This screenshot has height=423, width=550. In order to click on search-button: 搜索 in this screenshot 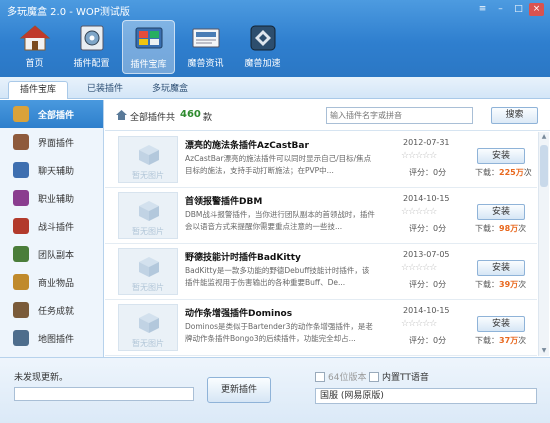, I will do `click(514, 115)`.